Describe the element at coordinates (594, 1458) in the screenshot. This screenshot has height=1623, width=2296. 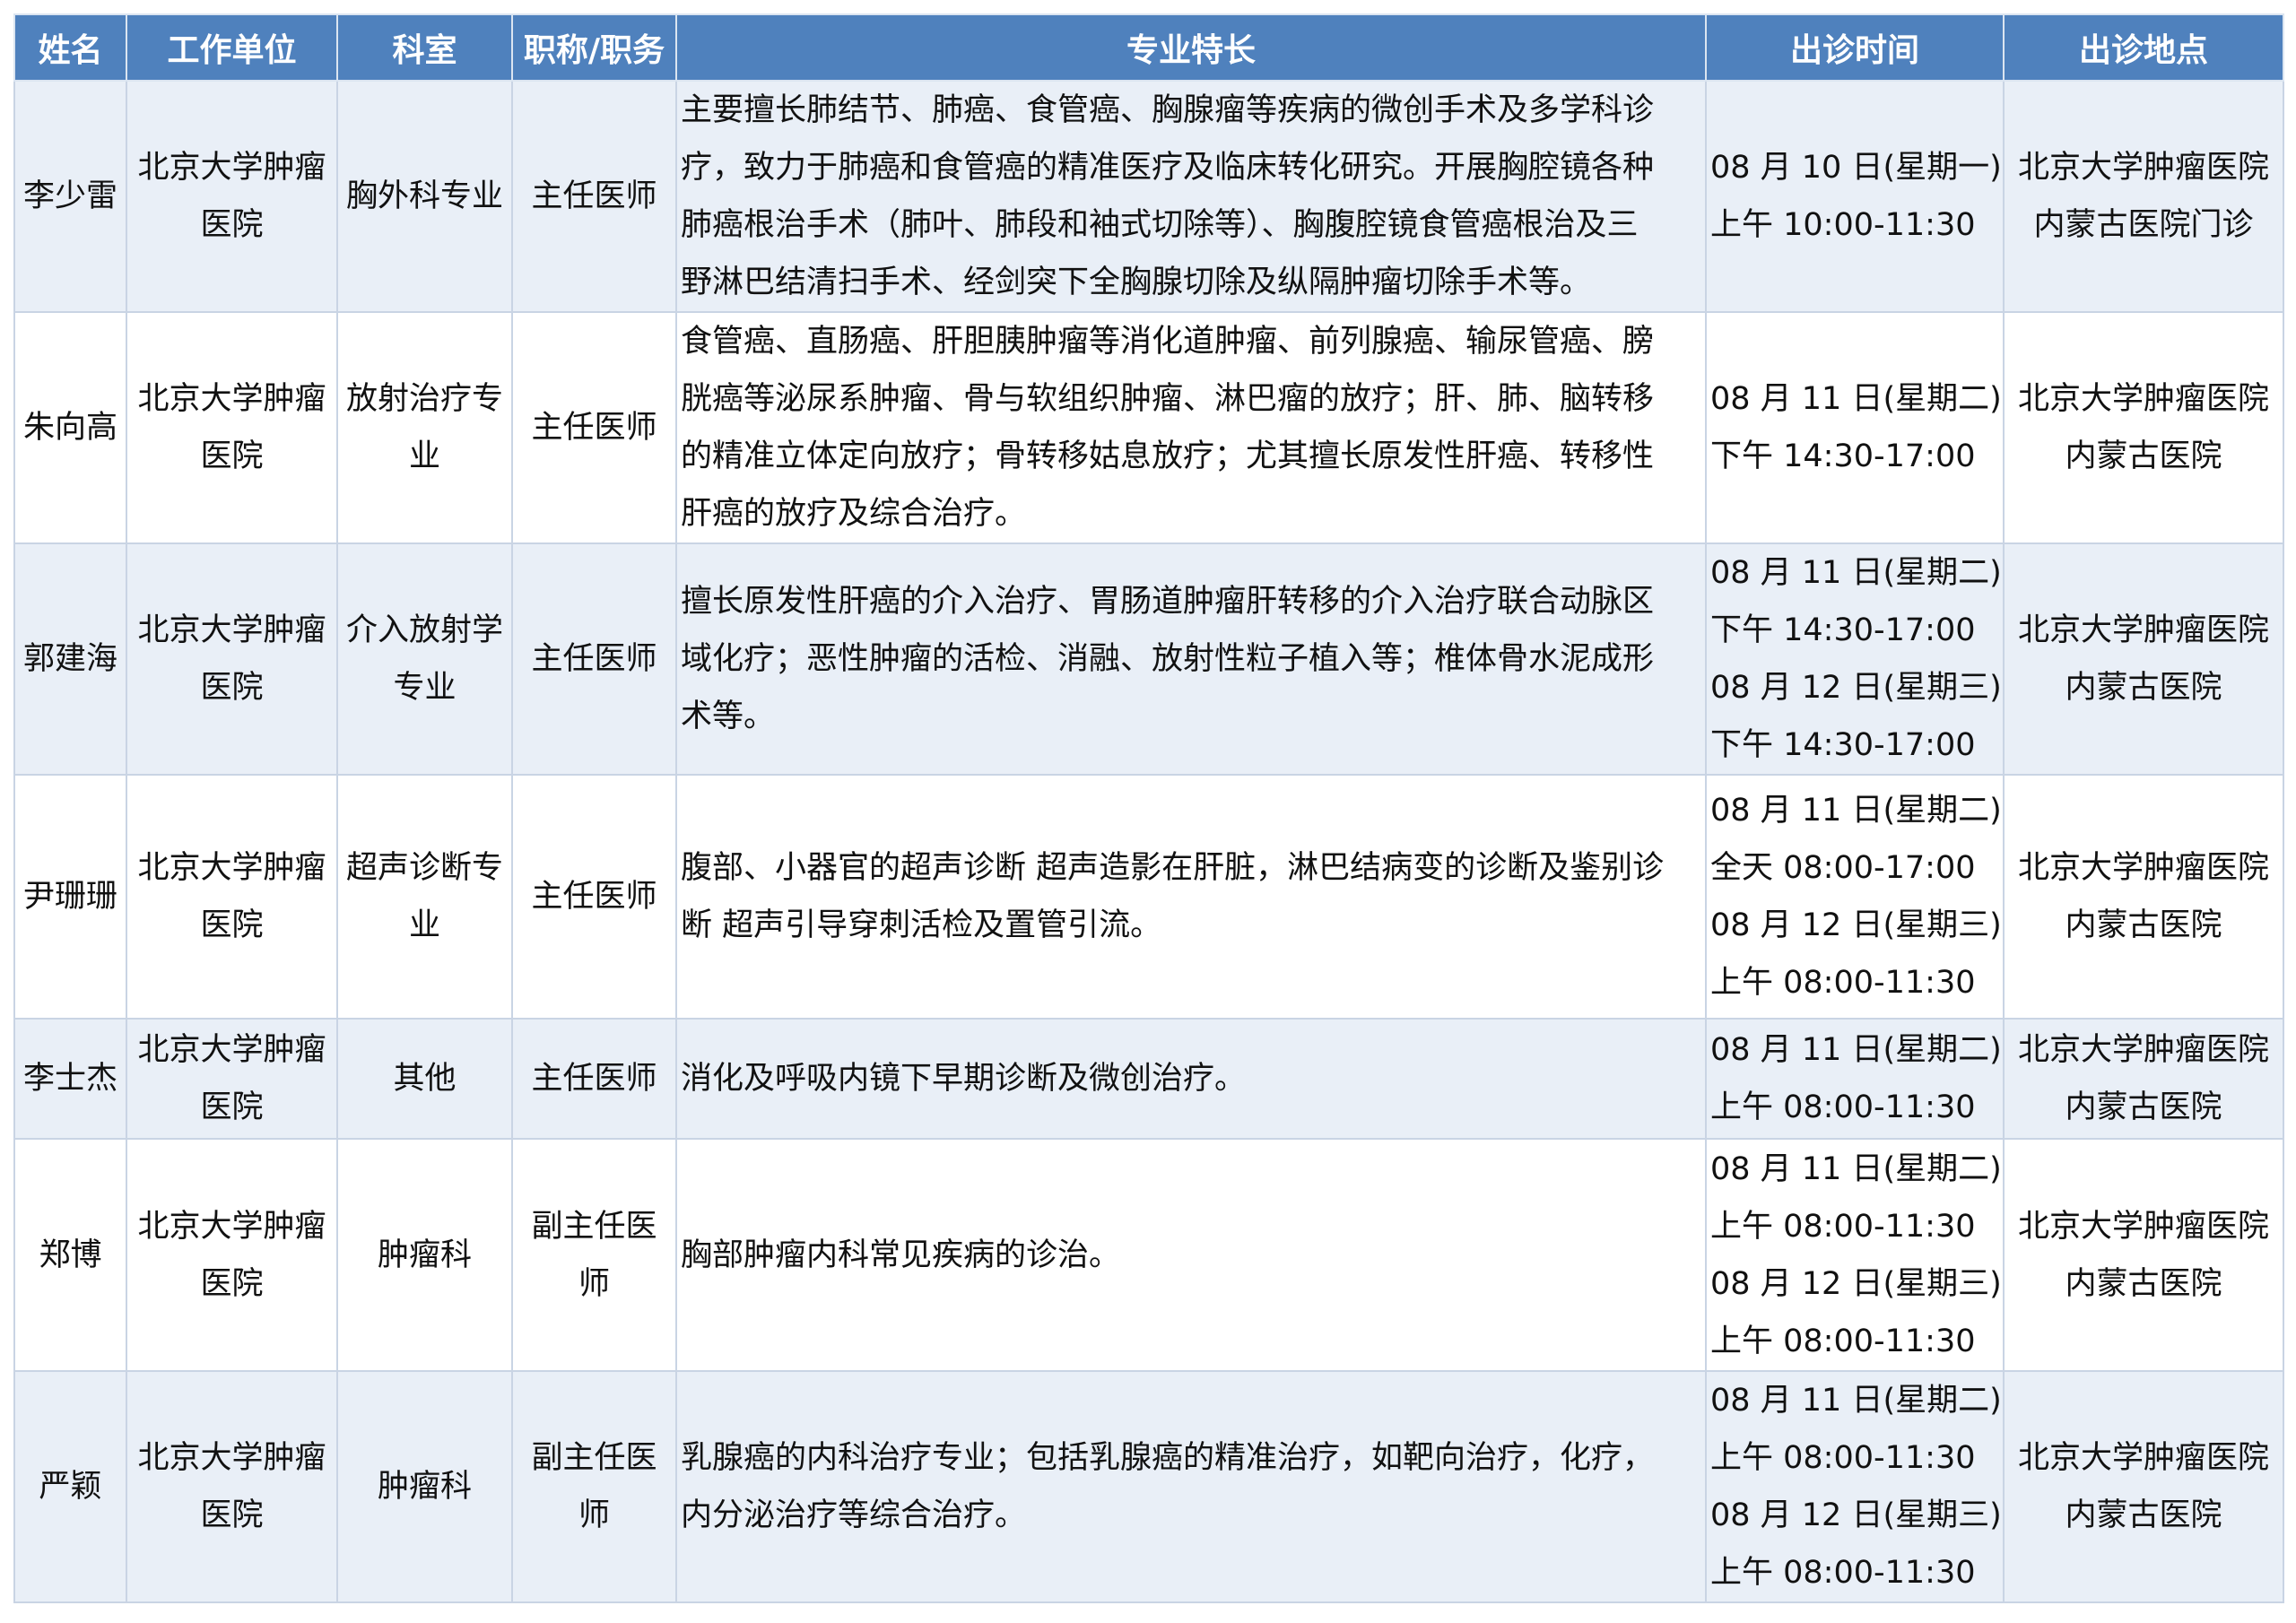
I see `job-title-line: 副主任医` at that location.